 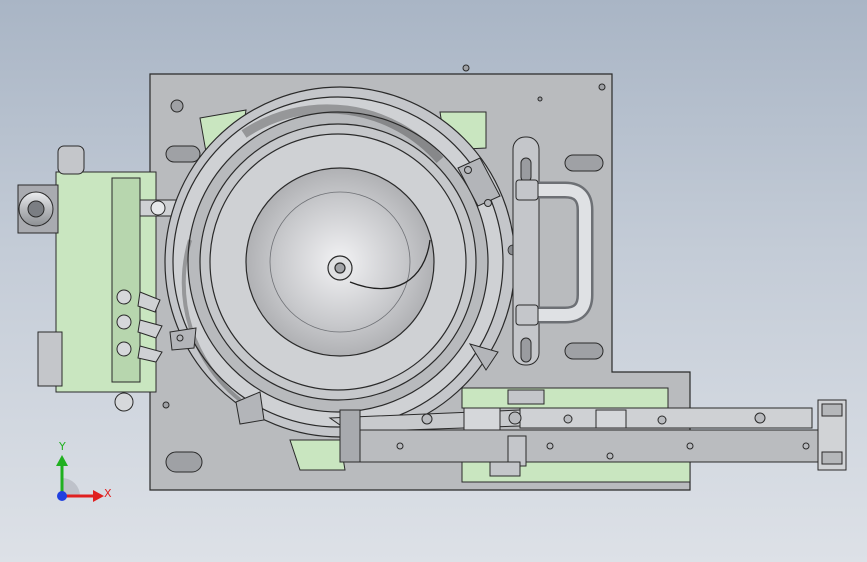 What do you see at coordinates (62, 496) in the screenshot?
I see `z-axis-dot` at bounding box center [62, 496].